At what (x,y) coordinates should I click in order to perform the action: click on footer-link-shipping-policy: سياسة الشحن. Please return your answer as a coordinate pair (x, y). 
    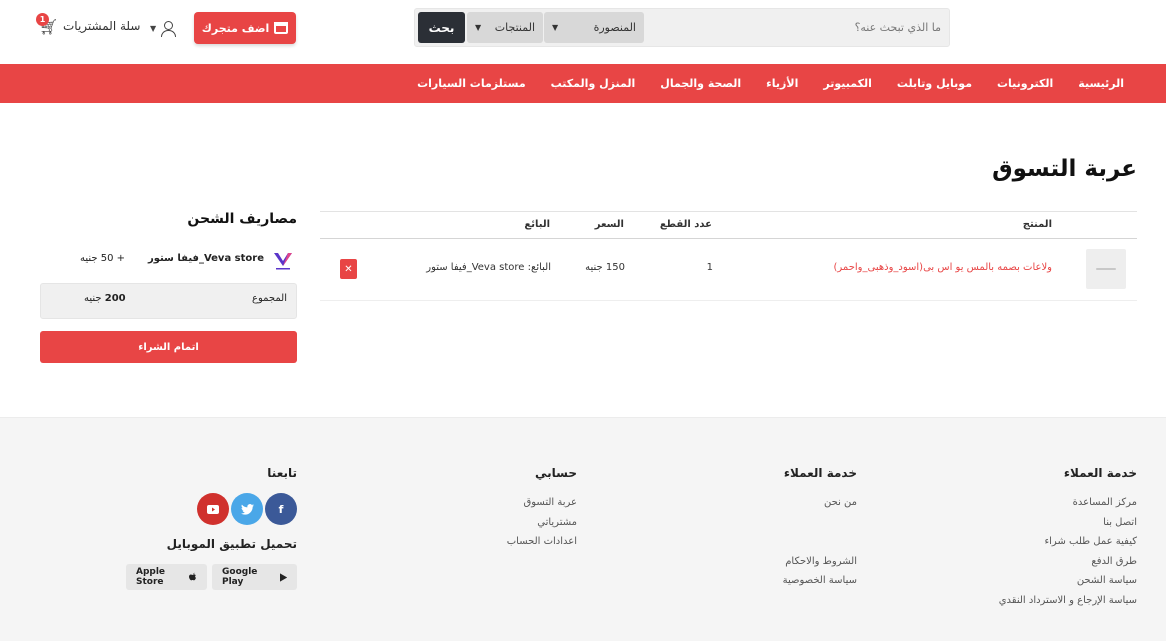
    Looking at the image, I should click on (1068, 581).